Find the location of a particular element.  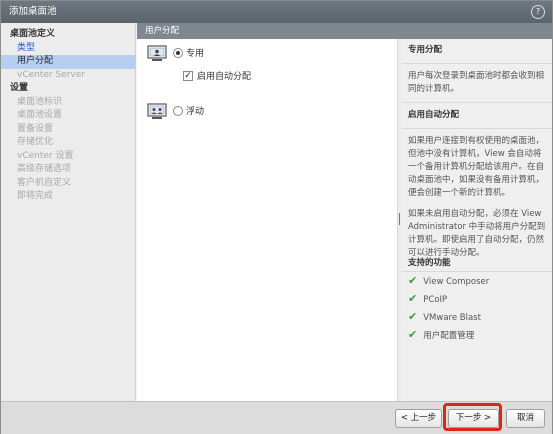

help-icon: ? is located at coordinates (538, 12).